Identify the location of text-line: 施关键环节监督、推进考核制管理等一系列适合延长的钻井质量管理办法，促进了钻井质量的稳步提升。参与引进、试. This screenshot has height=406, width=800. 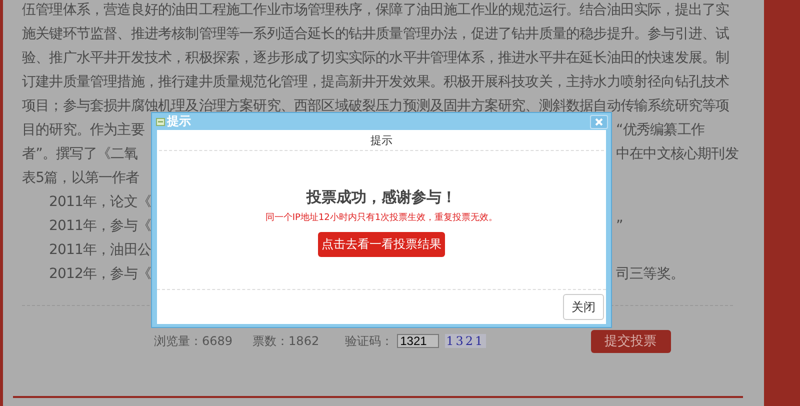
(376, 34).